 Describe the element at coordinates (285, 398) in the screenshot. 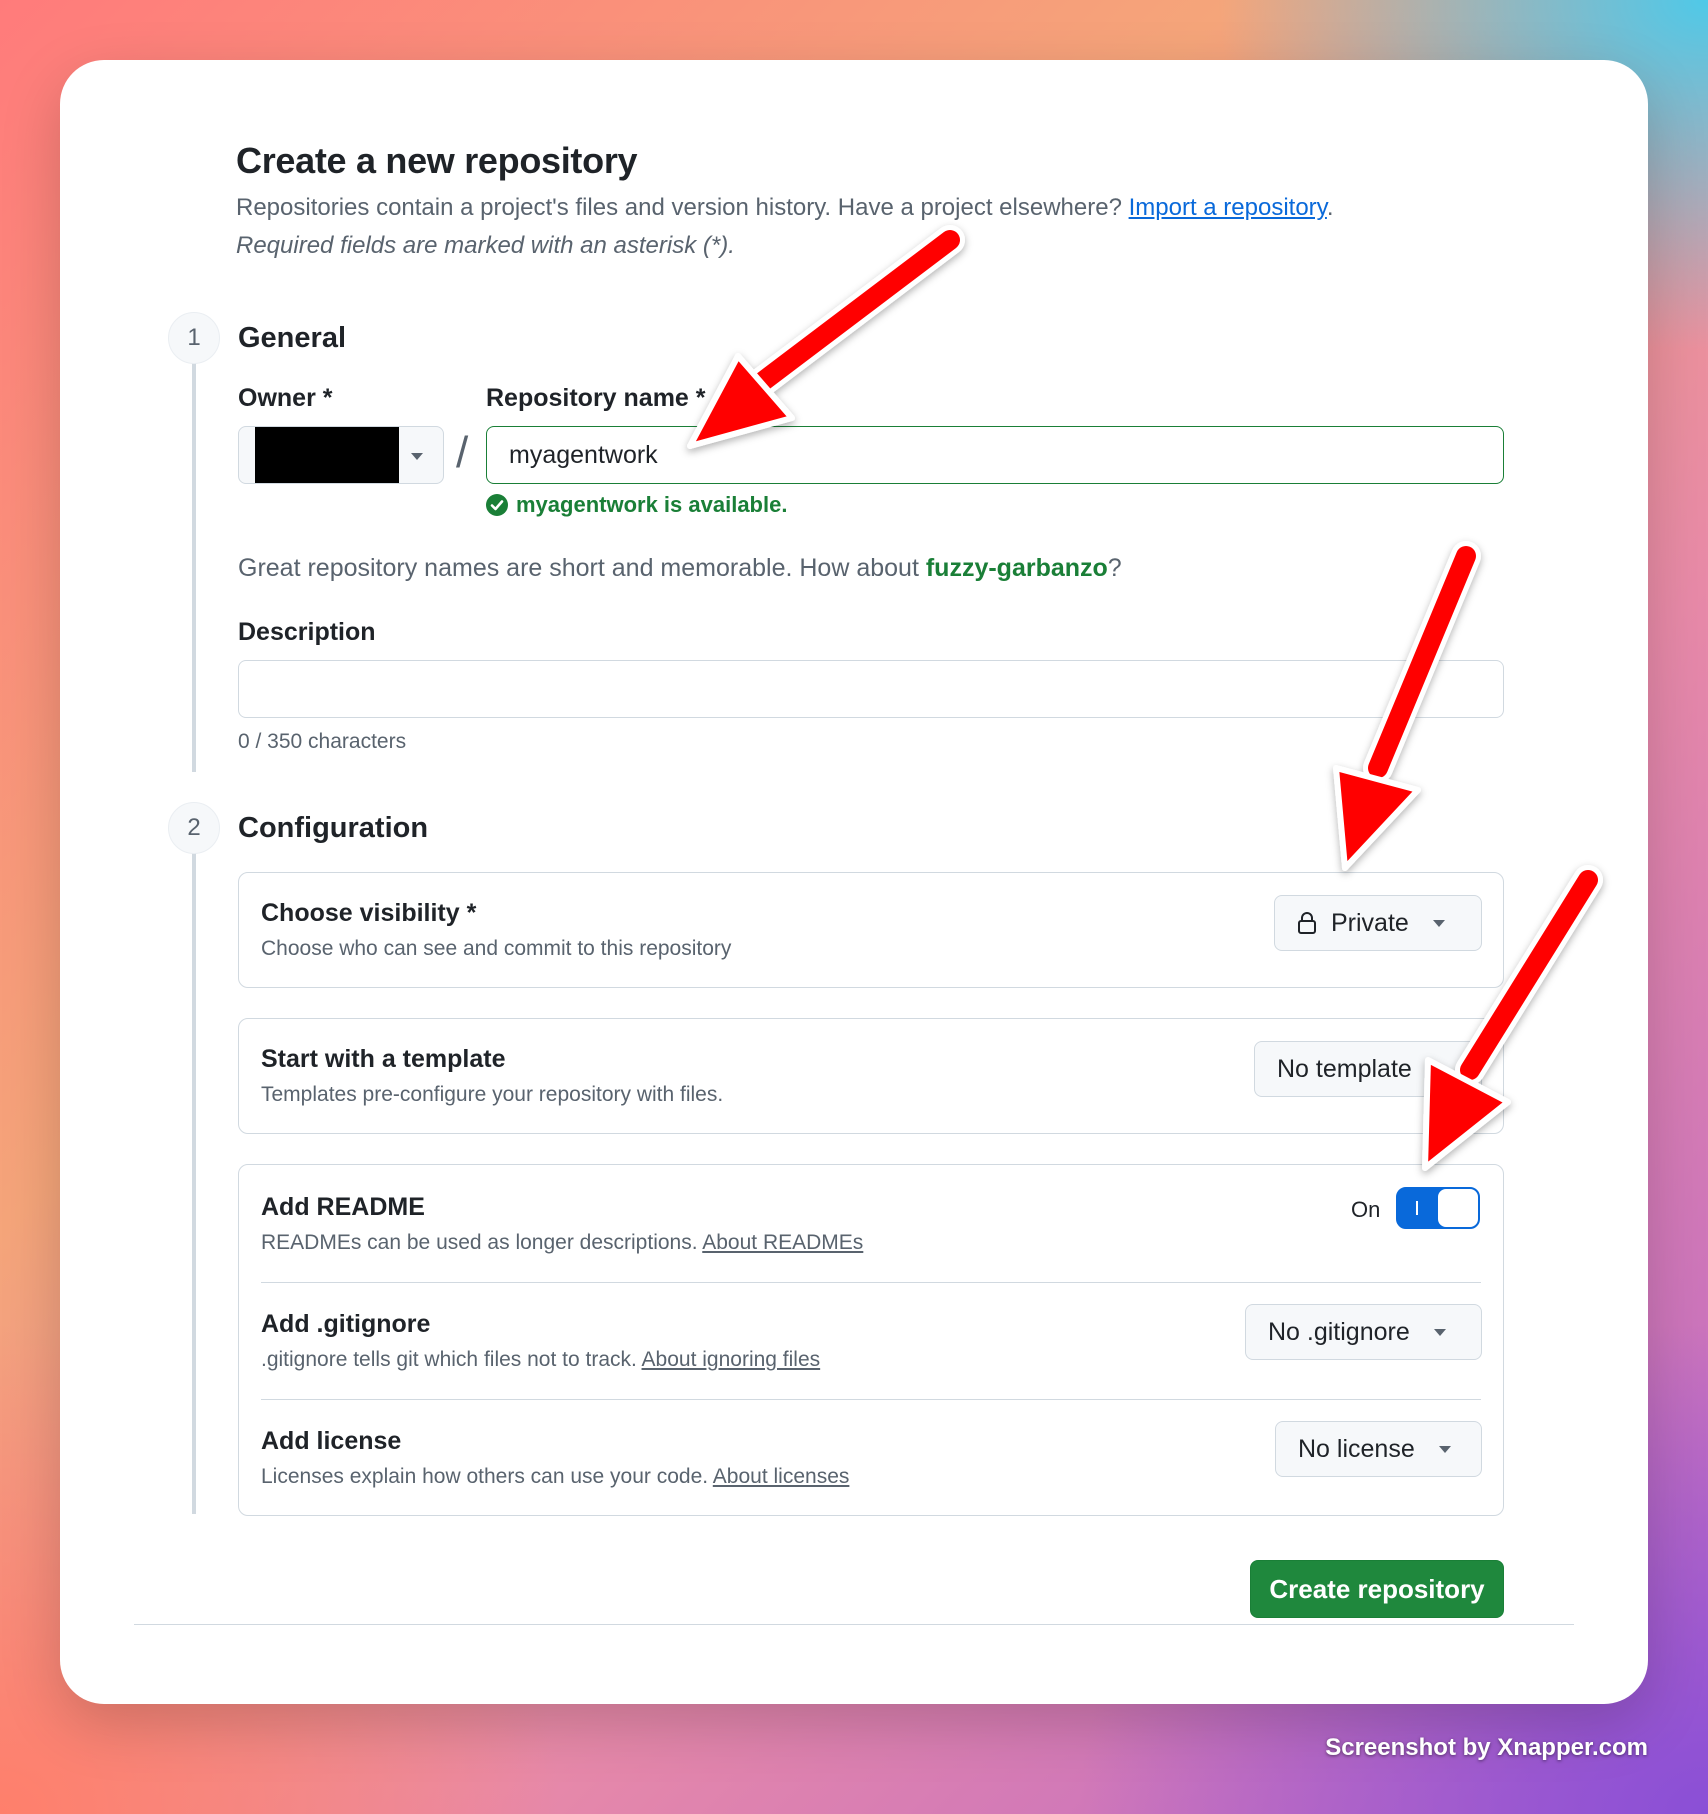

I see `owner-label: Owner *` at that location.